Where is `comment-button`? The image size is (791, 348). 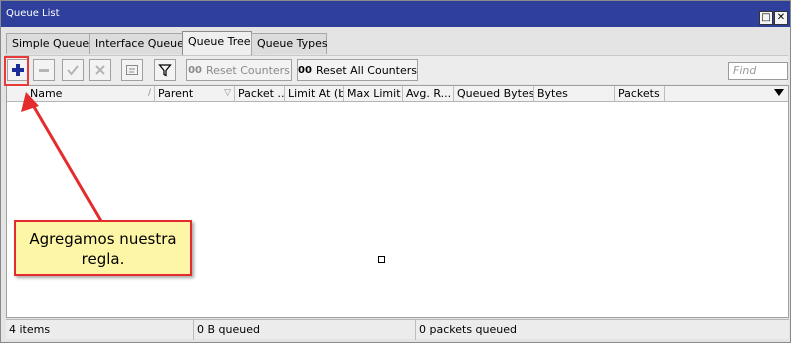
comment-button is located at coordinates (132, 70).